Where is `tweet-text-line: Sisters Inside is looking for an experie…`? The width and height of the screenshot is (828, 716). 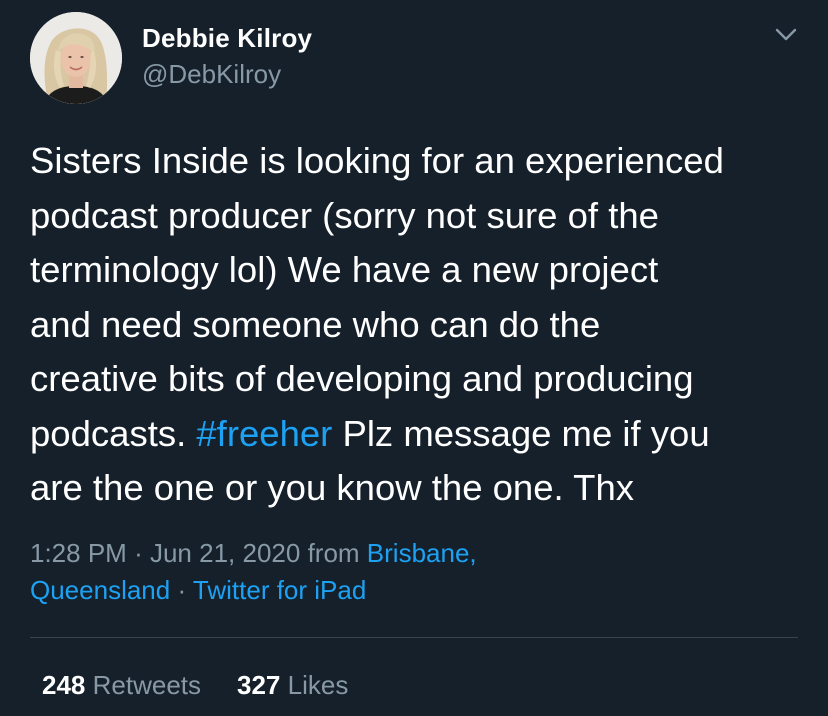
tweet-text-line: Sisters Inside is looking for an experie… is located at coordinates (377, 160).